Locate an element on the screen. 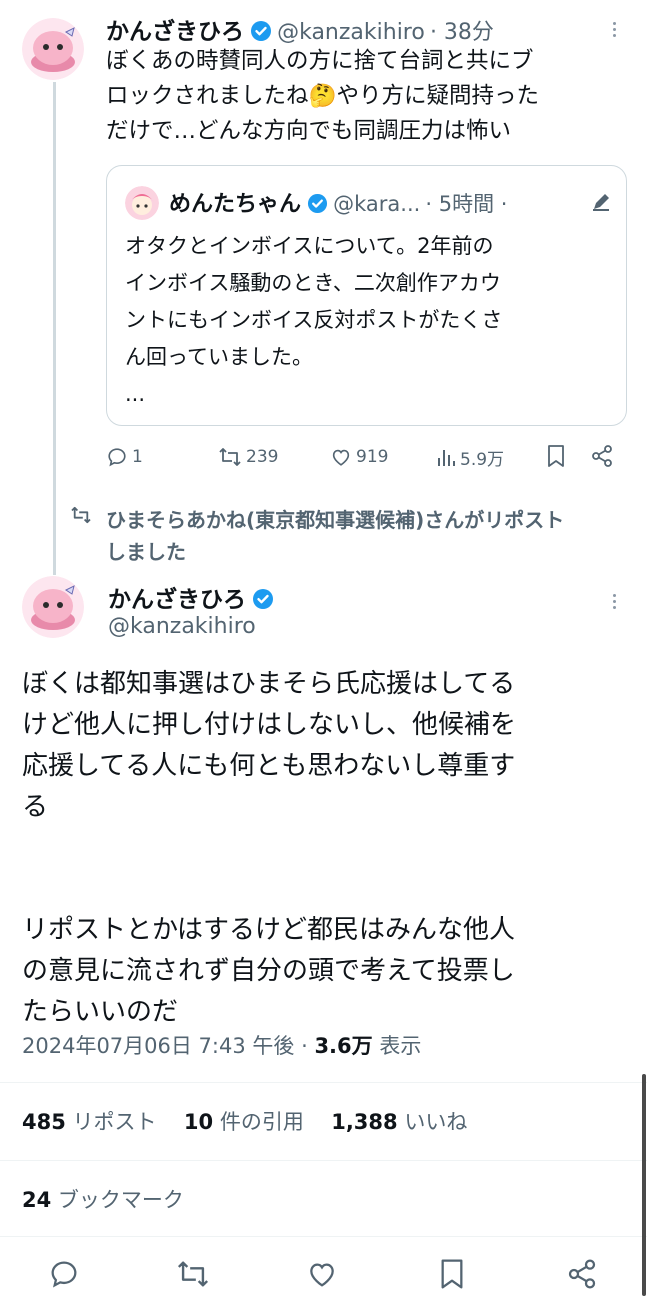 This screenshot has width=647, height=1296. edit-icon is located at coordinates (601, 204).